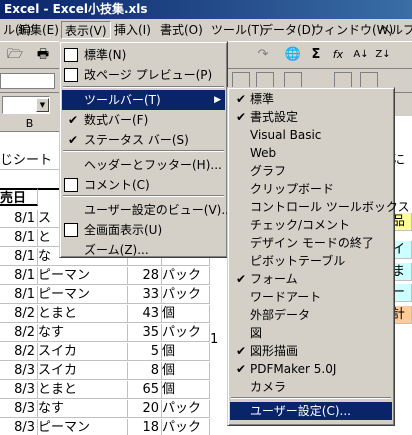 The width and height of the screenshot is (412, 435). Describe the element at coordinates (311, 261) in the screenshot. I see `toolbar-submenu-item: ピボットテーブル` at that location.